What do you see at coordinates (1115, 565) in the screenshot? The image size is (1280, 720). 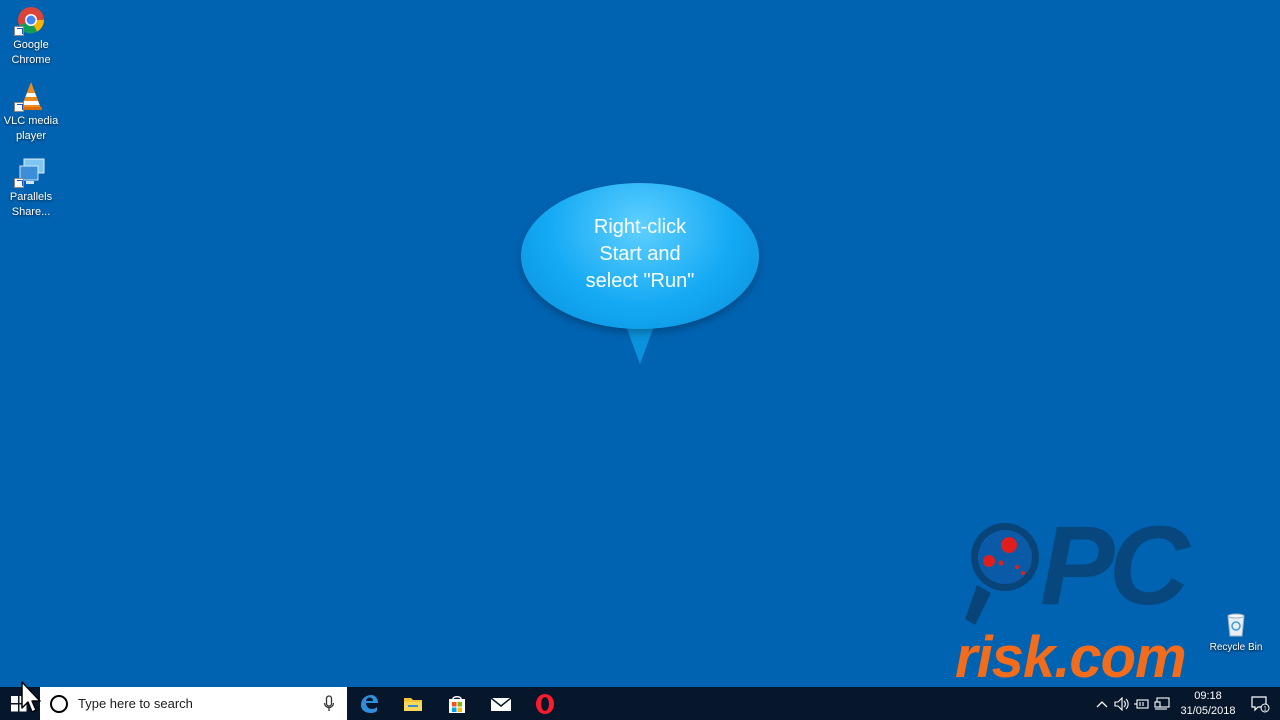 I see `watermark-pc-text: PC` at bounding box center [1115, 565].